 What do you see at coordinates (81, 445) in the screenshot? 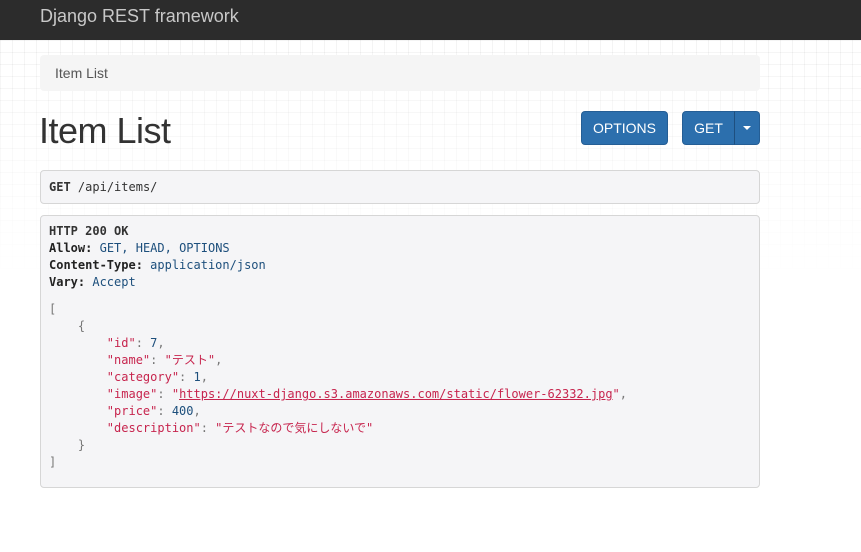
I see `brace: }` at bounding box center [81, 445].